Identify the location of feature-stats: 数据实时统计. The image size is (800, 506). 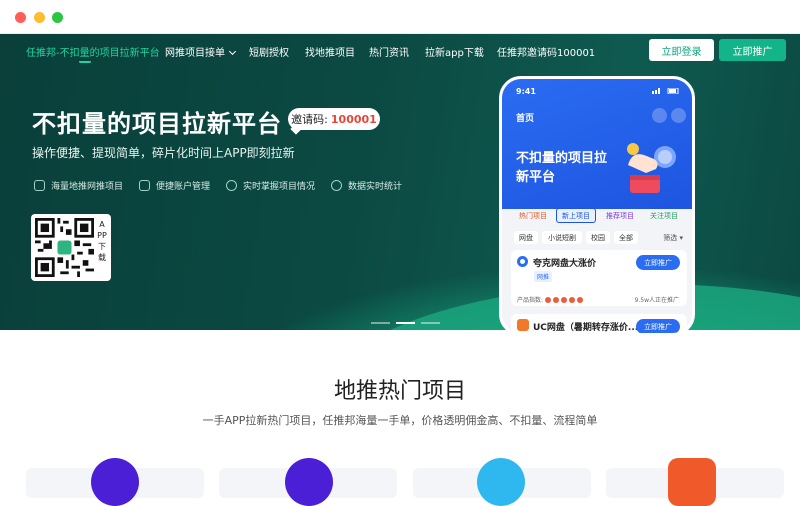
(366, 185).